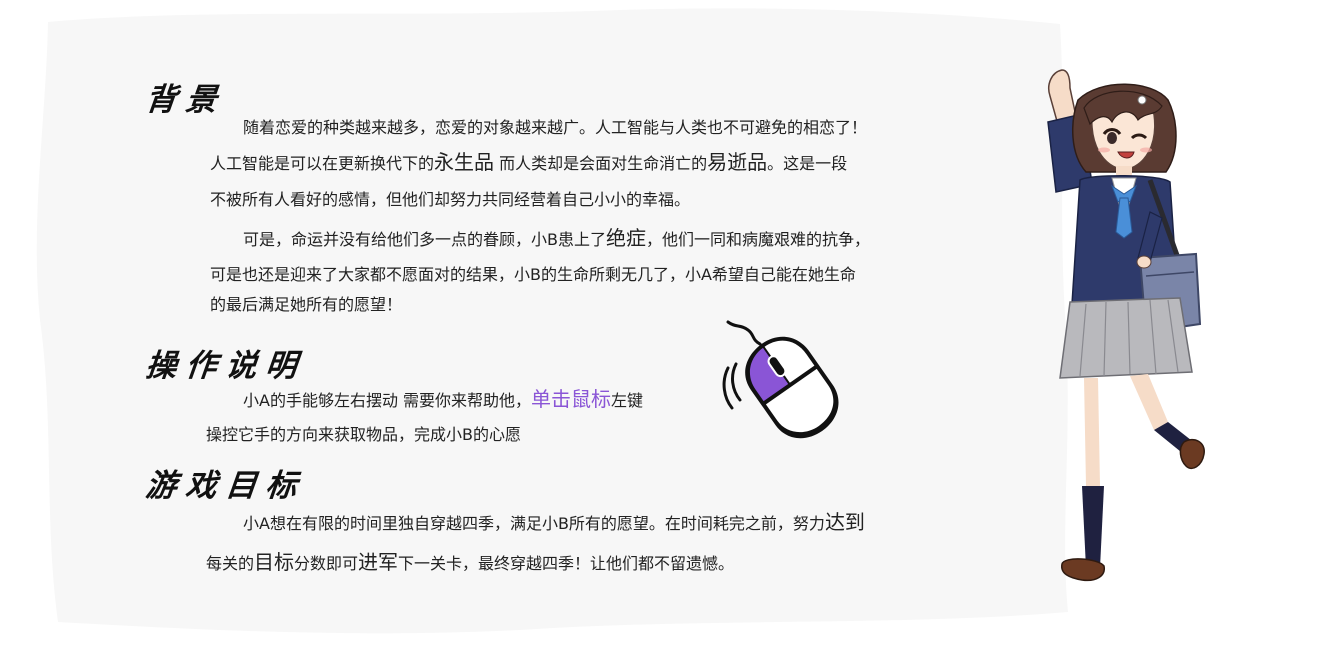  I want to click on background-paragraph-1-line-3: 不被所有人看好的感情，但他们却努力共同经营着自己小小的幸福。, so click(450, 199).